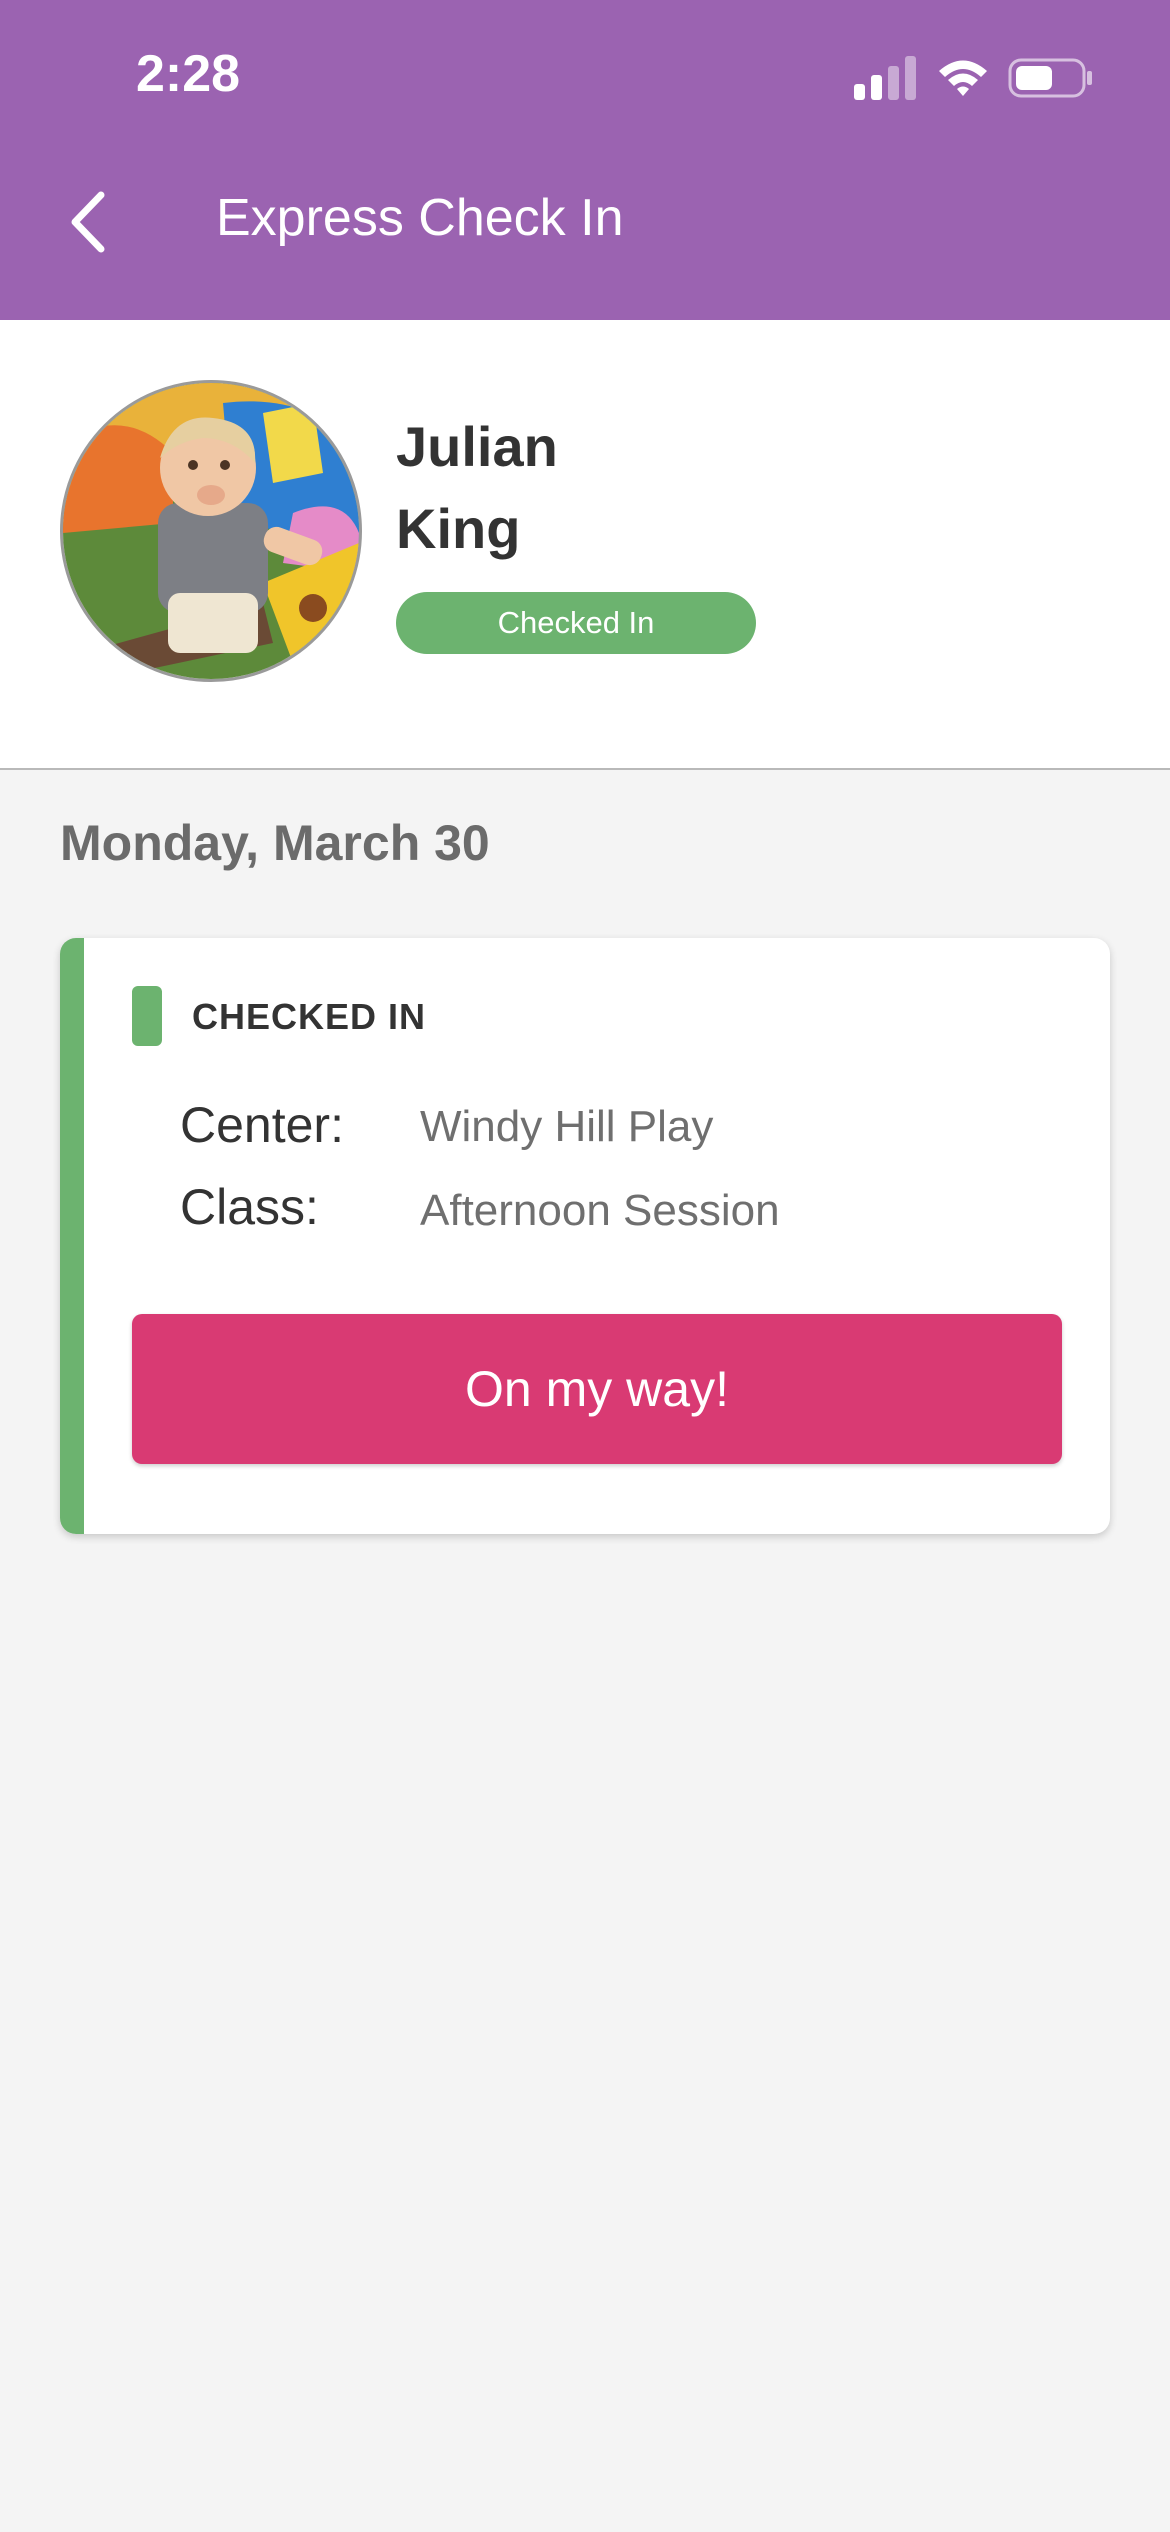 The width and height of the screenshot is (1170, 2532). Describe the element at coordinates (1050, 78) in the screenshot. I see `battery-icon` at that location.